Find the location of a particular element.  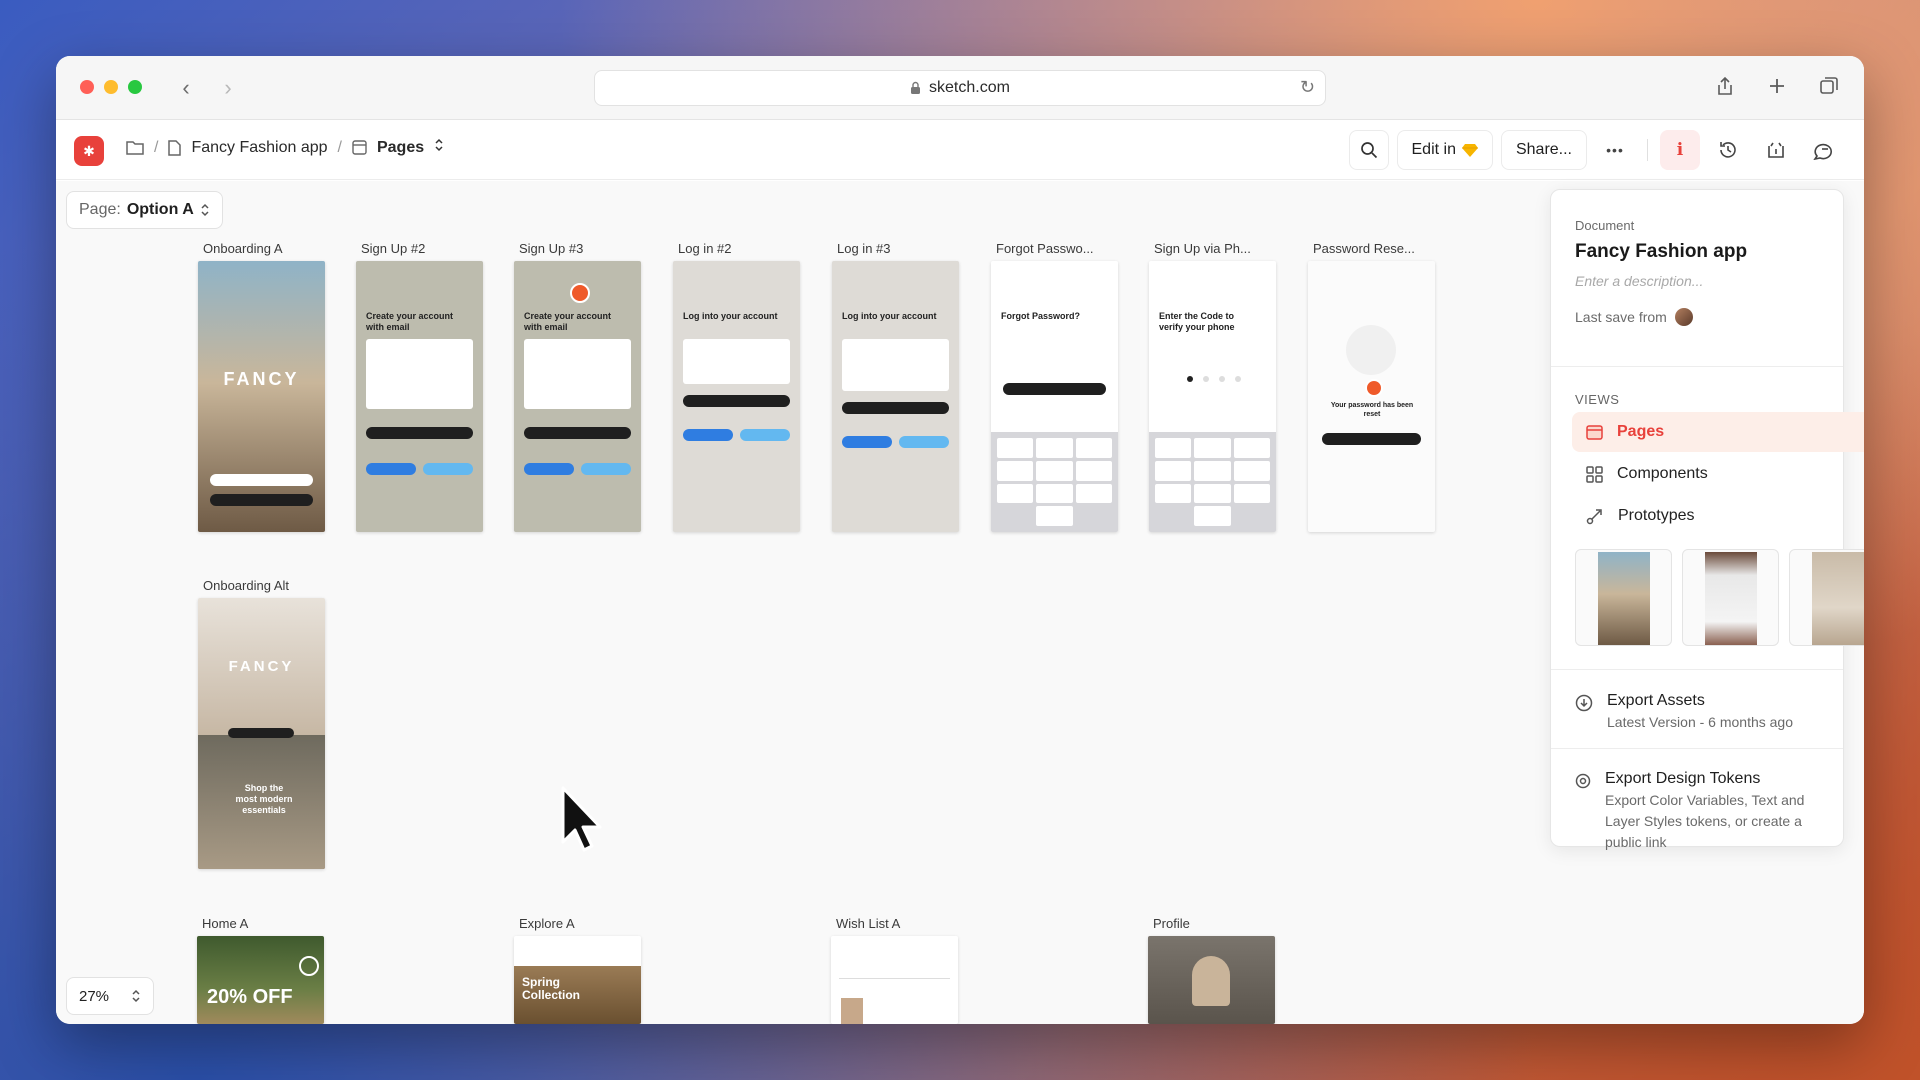

artboard-label: Log in #3 is located at coordinates (864, 248).